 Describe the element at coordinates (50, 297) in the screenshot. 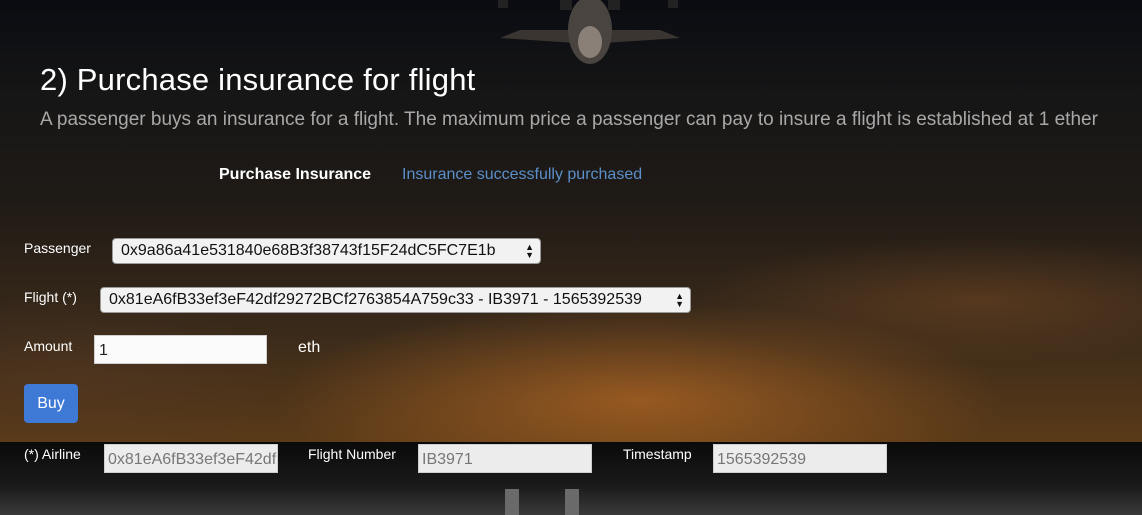

I see `flight-label: Flight (*)` at that location.